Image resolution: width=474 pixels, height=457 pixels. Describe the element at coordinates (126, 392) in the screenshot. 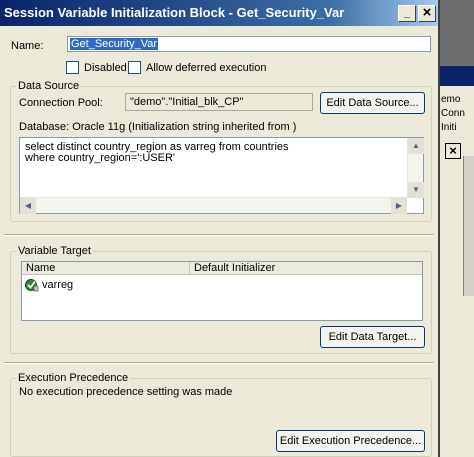

I see `execution-precedence-message: No execution precedence setting was made` at that location.